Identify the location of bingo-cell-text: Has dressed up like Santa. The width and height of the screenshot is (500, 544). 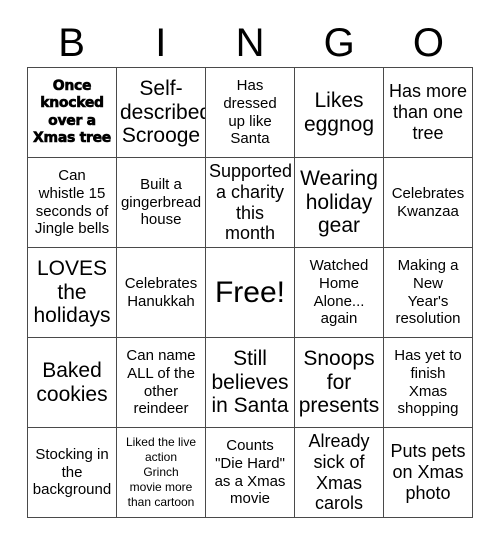
(250, 112).